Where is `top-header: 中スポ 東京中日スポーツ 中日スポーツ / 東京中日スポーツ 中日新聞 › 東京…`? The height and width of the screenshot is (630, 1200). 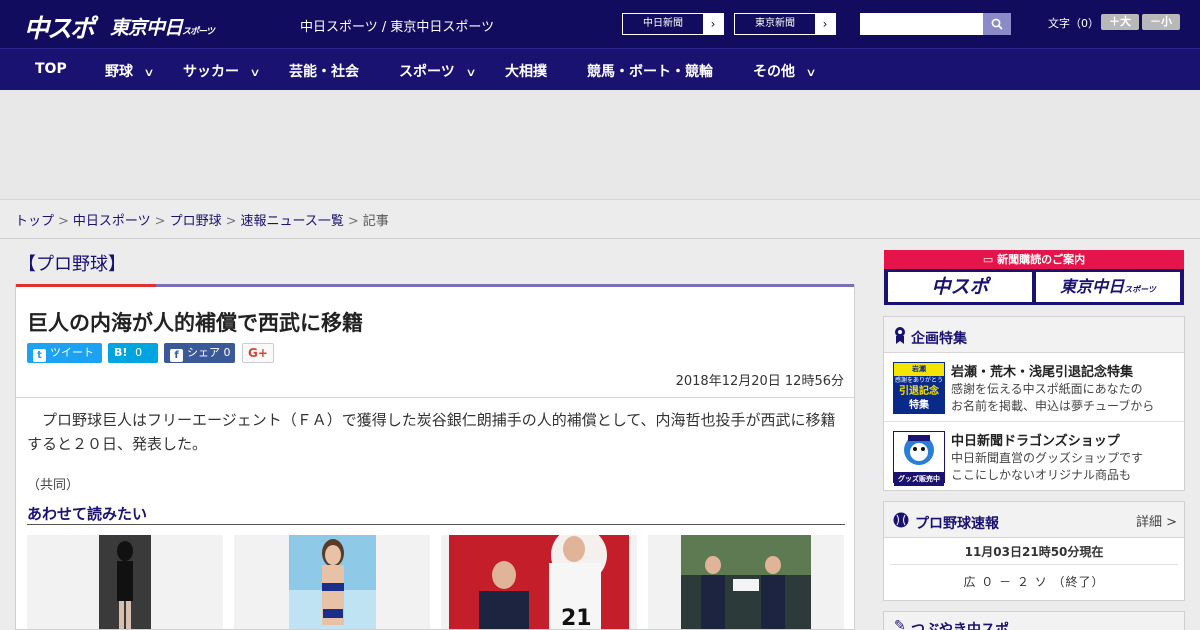
top-header: 中スポ 東京中日スポーツ 中日スポーツ / 東京中日スポーツ 中日新聞 › 東京… is located at coordinates (600, 24).